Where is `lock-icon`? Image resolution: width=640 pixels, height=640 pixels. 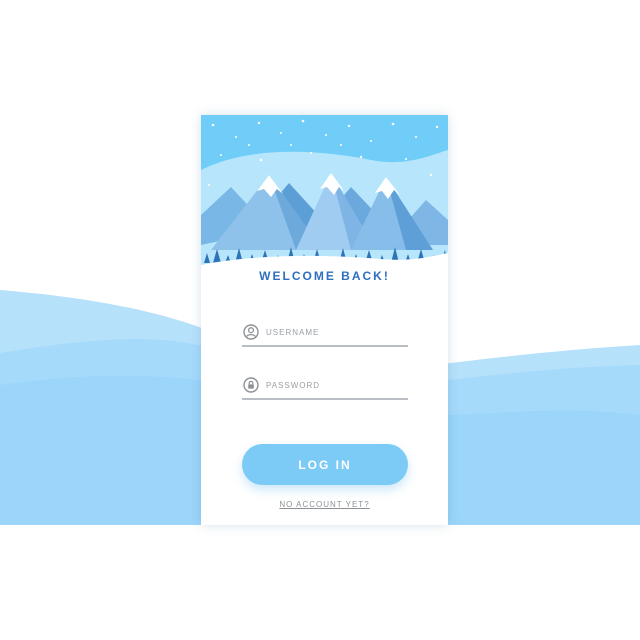
lock-icon is located at coordinates (251, 385).